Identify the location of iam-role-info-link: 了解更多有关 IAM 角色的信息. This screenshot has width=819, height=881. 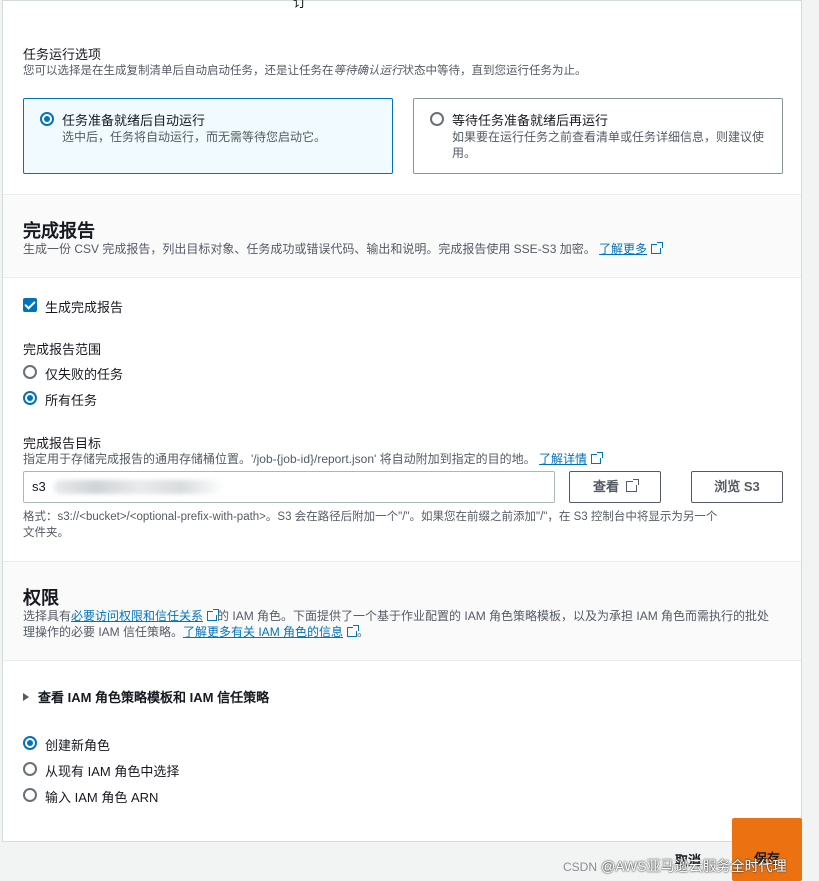
(263, 632).